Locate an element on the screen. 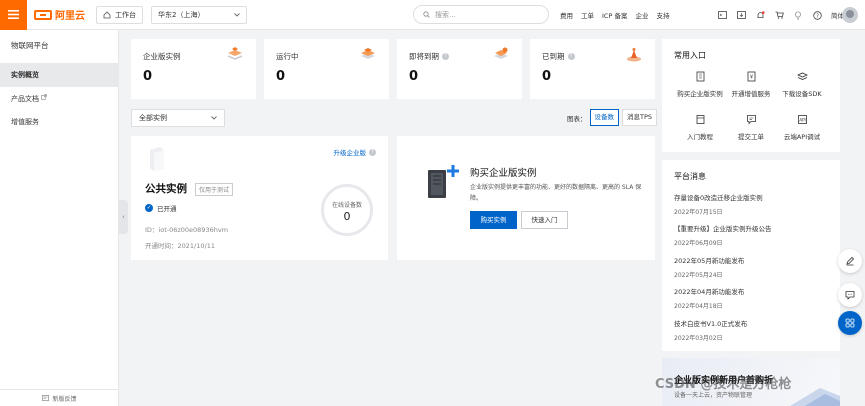  buy-description: 企业版实例提供更丰富的功能、更好的数据隔离、更高的 SLA 保障。 is located at coordinates (556, 193).